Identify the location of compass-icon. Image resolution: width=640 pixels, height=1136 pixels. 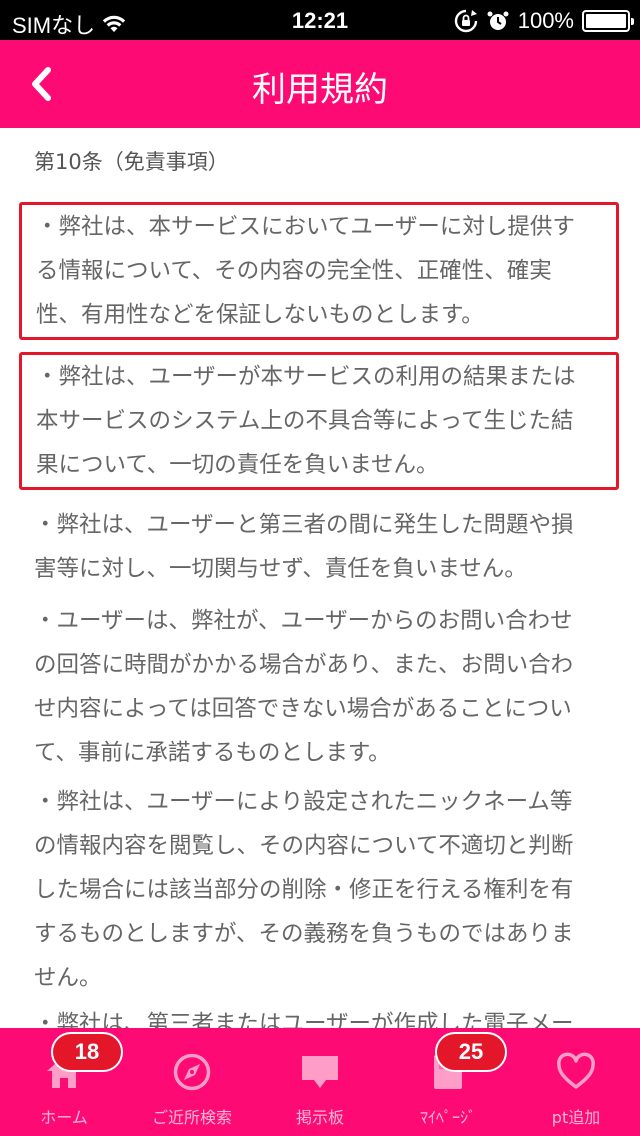
(192, 1072).